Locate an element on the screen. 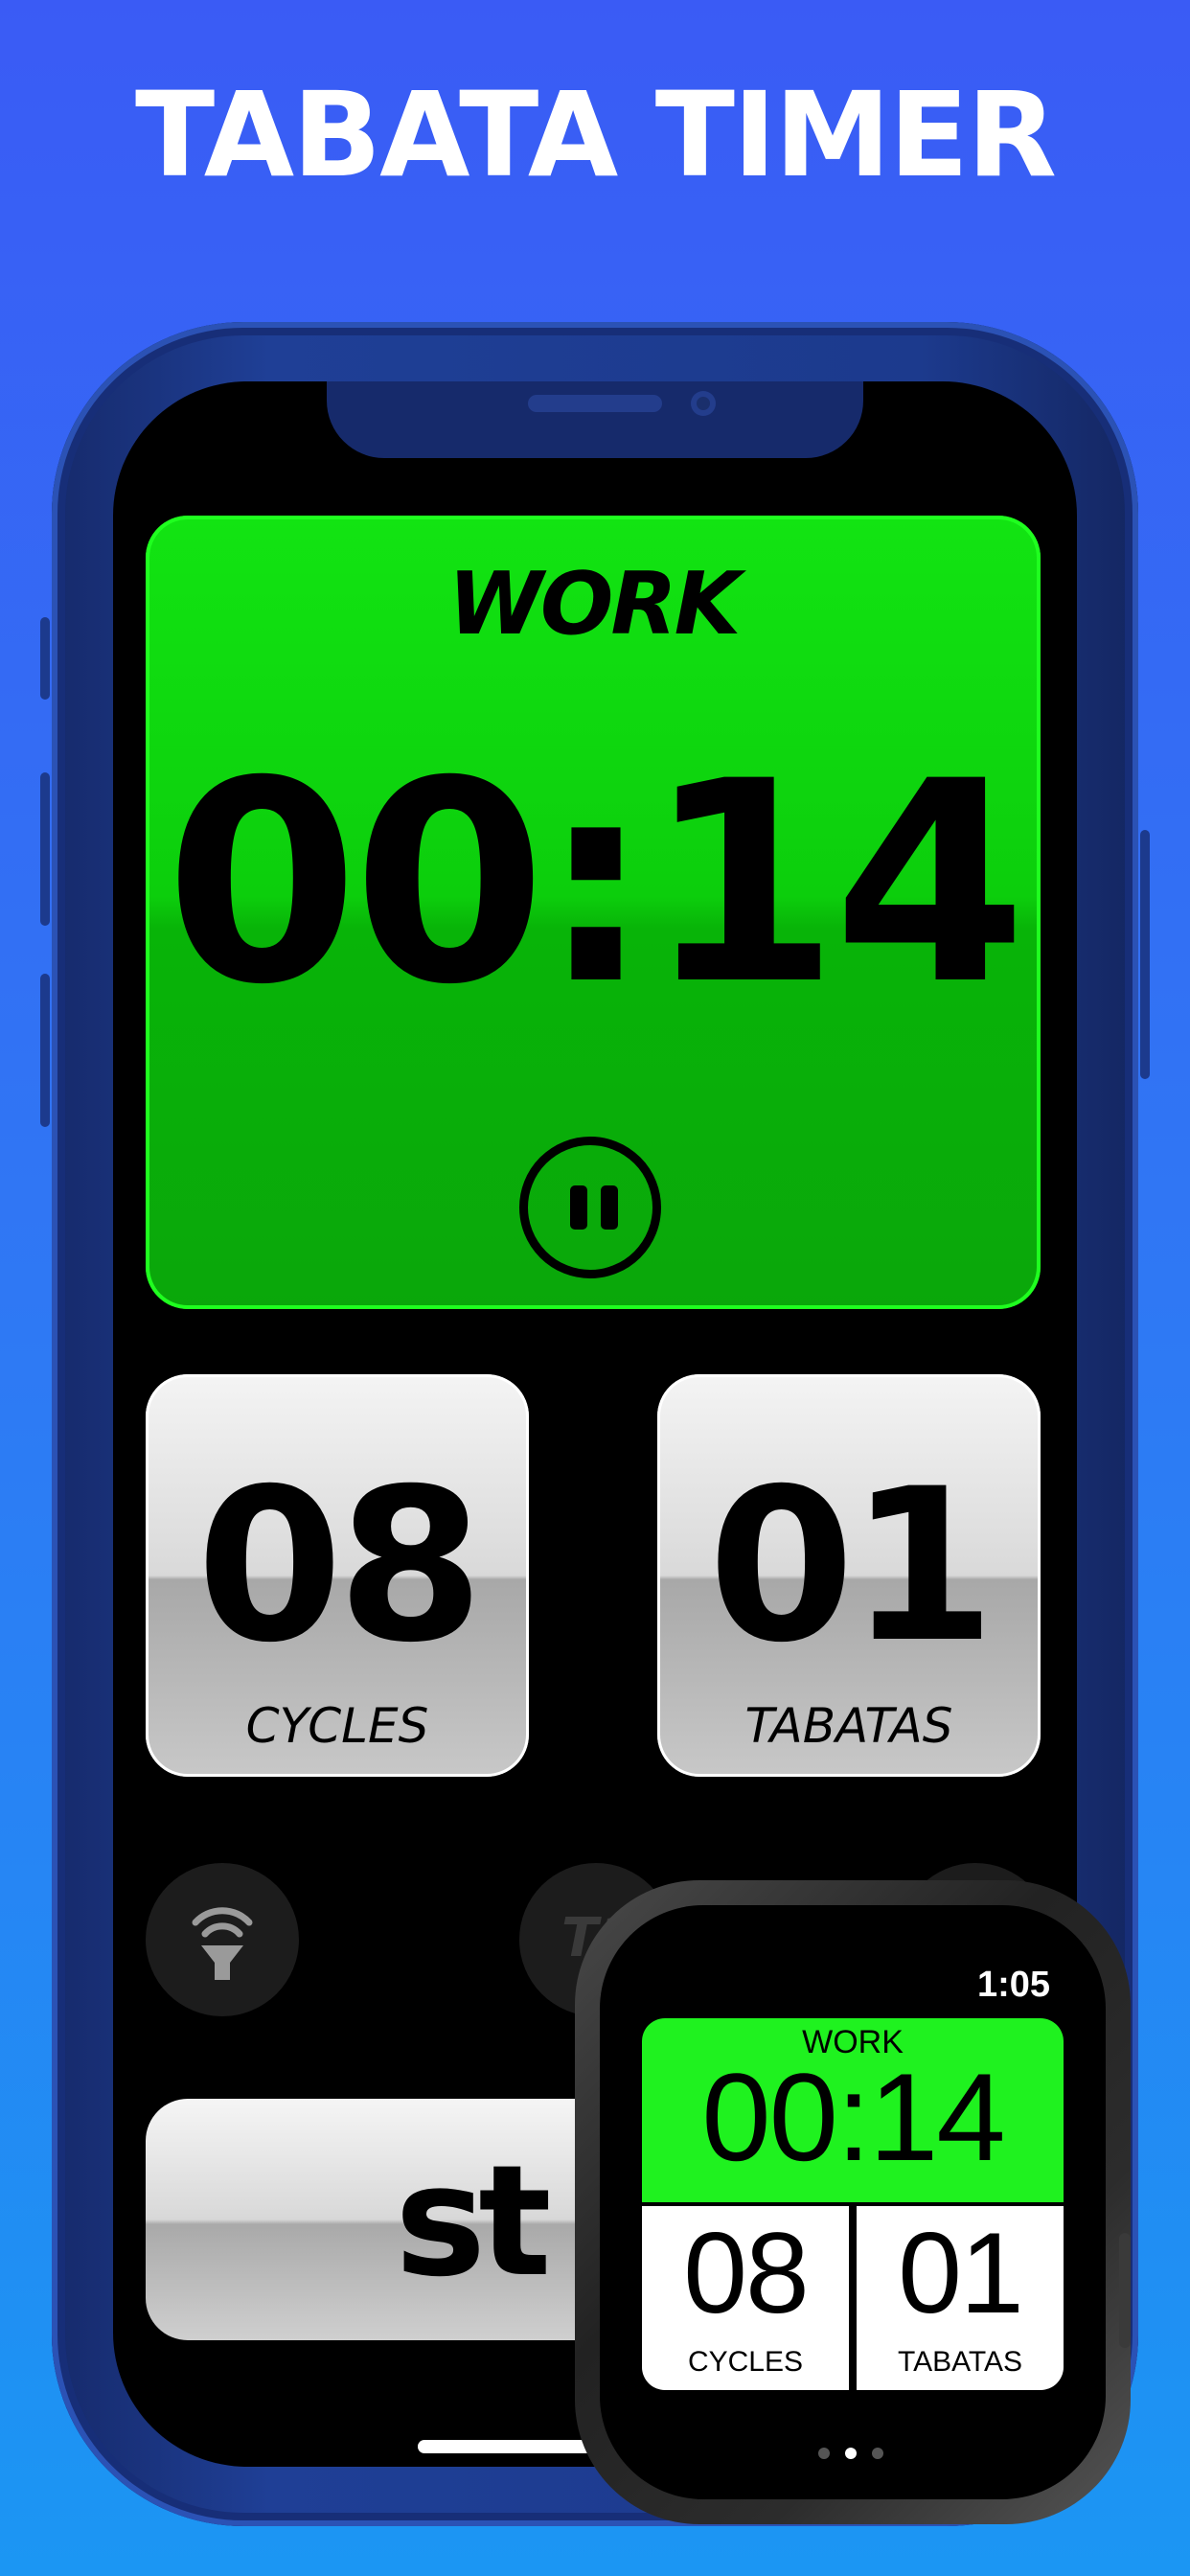 The width and height of the screenshot is (1190, 2576). sound-horn-icon is located at coordinates (222, 1943).